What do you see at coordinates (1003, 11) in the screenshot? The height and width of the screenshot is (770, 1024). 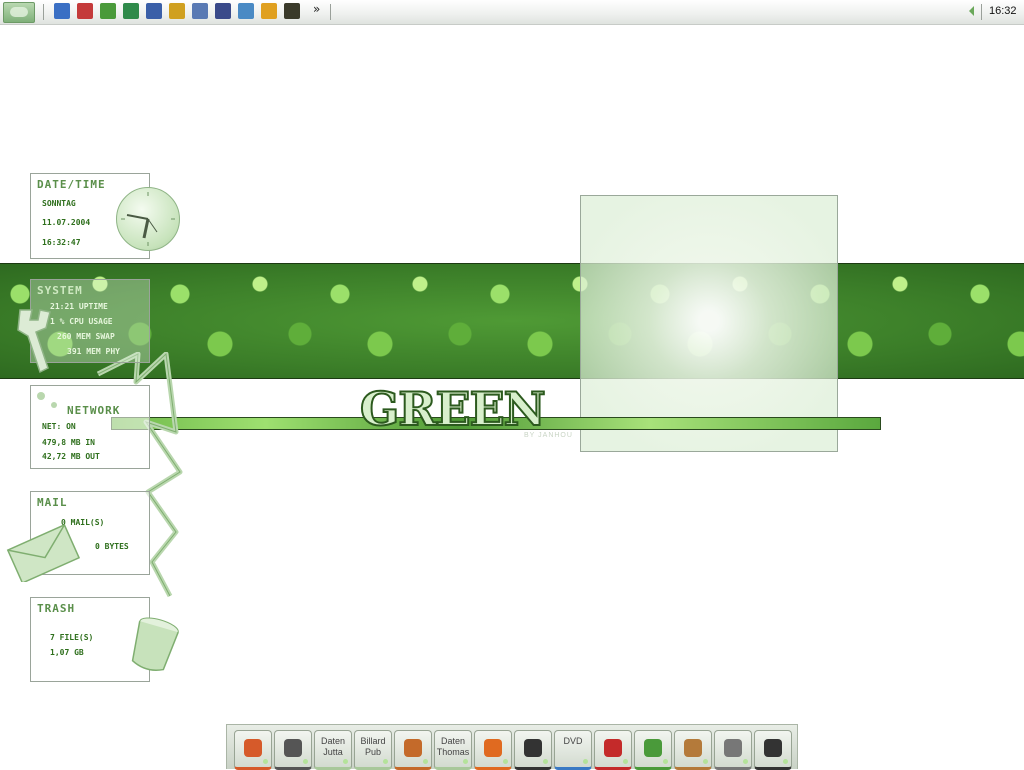 I see `taskbar-clock: 16:32` at bounding box center [1003, 11].